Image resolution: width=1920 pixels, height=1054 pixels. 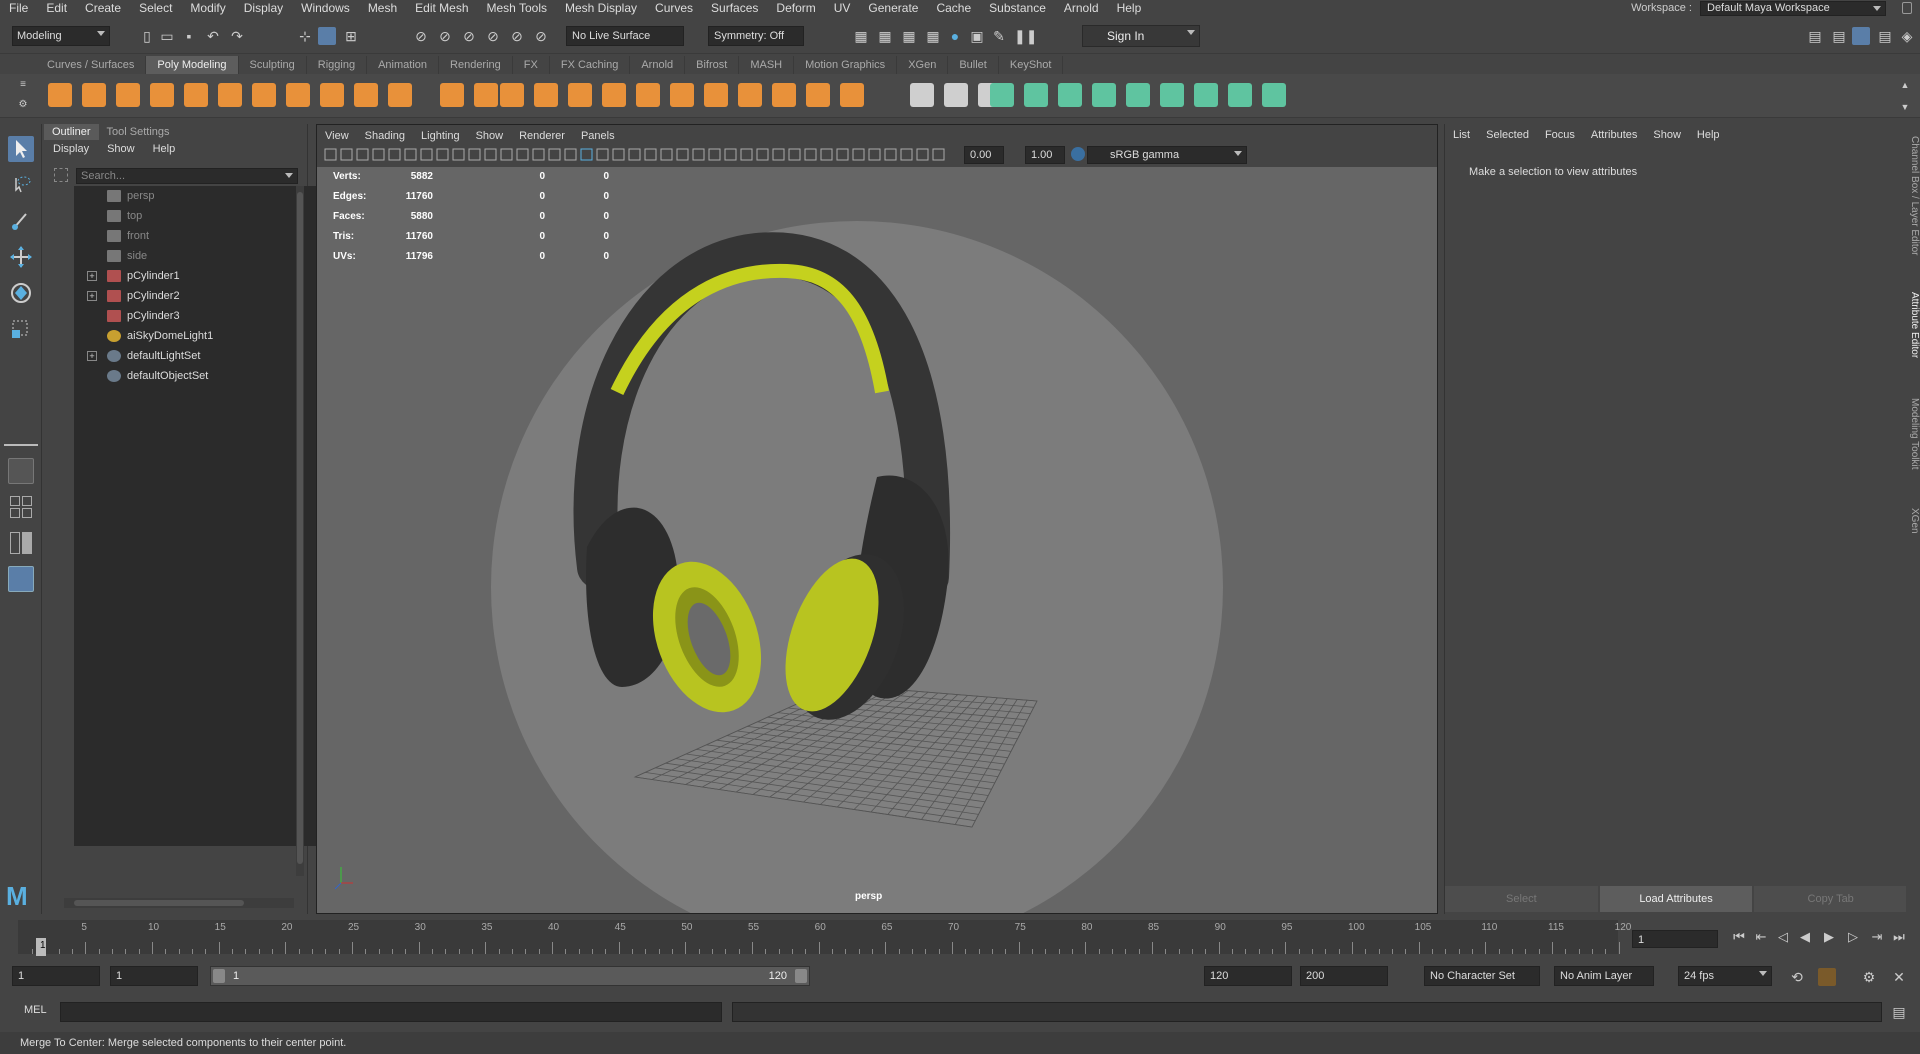 I want to click on shelf-tab-mash: MASH, so click(x=767, y=65).